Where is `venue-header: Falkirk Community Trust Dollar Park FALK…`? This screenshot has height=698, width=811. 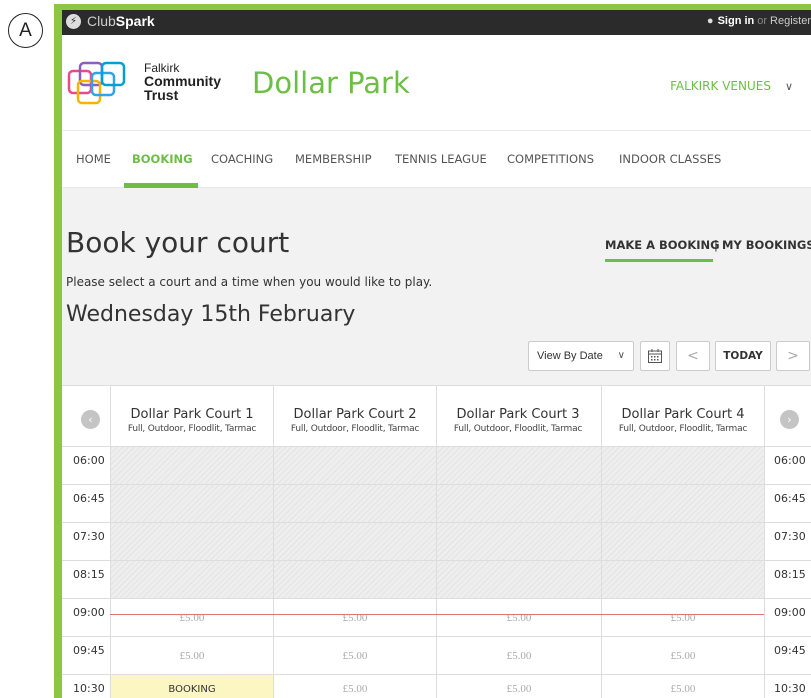 venue-header: Falkirk Community Trust Dollar Park FALK… is located at coordinates (436, 82).